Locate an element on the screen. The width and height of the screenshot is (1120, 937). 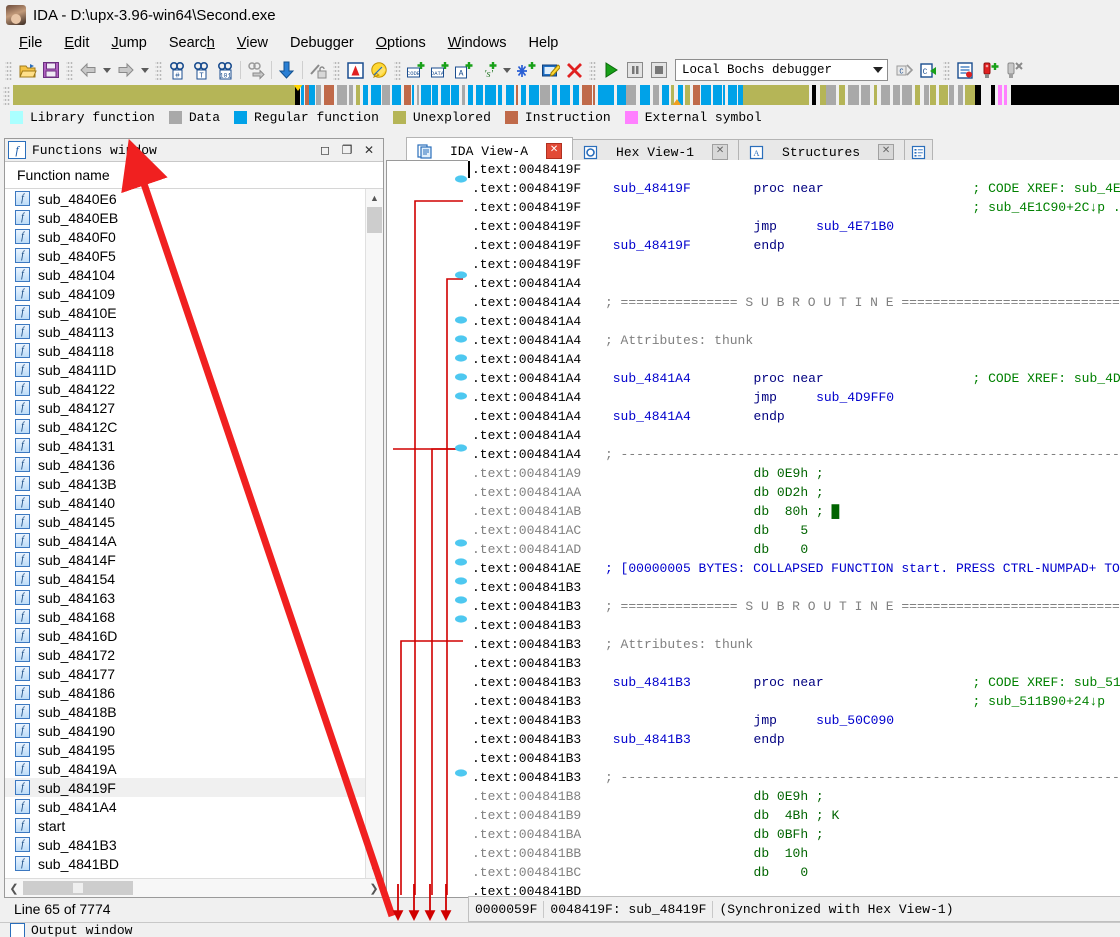
disassembly-line: .text:0048419Fjmpsub_4E71B0 is located at coordinates (794, 226).